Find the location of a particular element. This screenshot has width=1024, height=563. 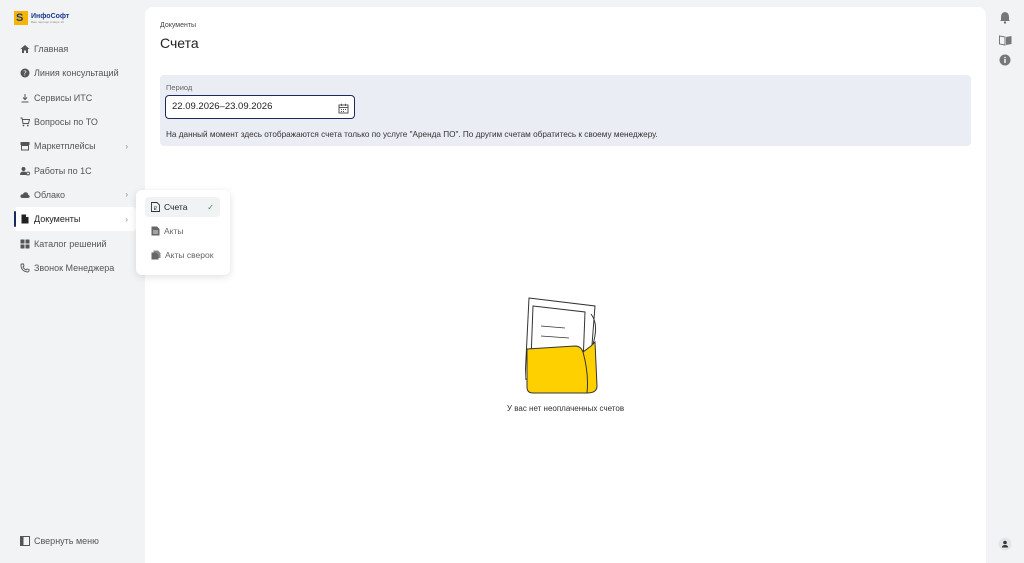

submenu-item-invoices: ₽ Счета ✓ is located at coordinates (182, 207).